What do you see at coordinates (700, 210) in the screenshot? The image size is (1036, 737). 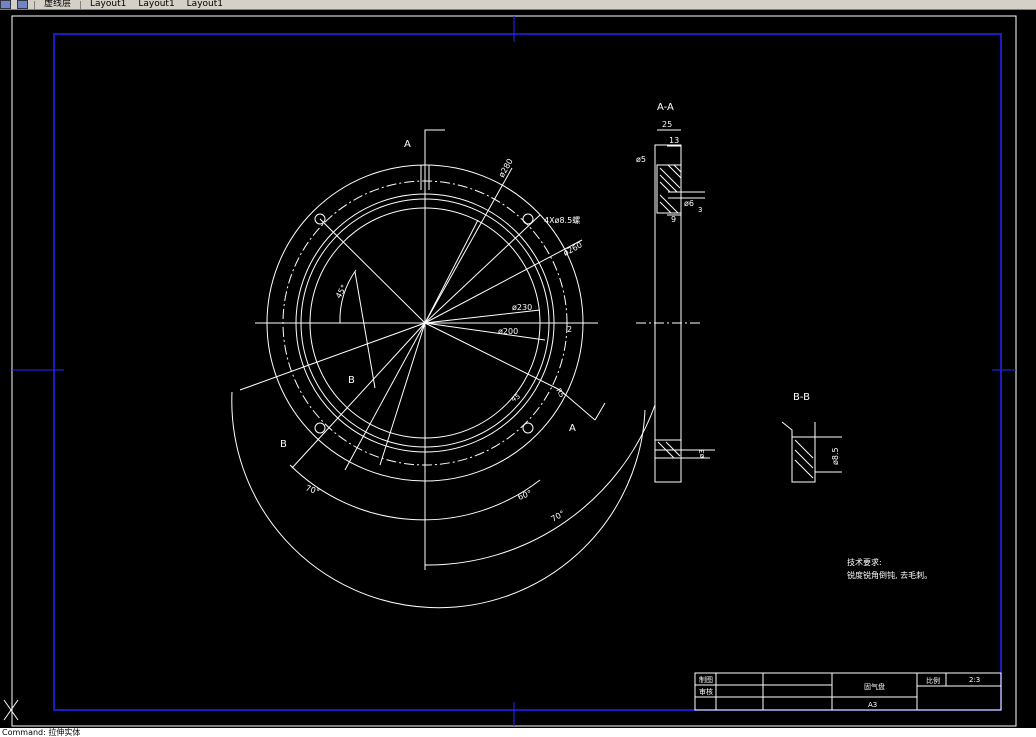 I see `dim-aa-3: 3` at bounding box center [700, 210].